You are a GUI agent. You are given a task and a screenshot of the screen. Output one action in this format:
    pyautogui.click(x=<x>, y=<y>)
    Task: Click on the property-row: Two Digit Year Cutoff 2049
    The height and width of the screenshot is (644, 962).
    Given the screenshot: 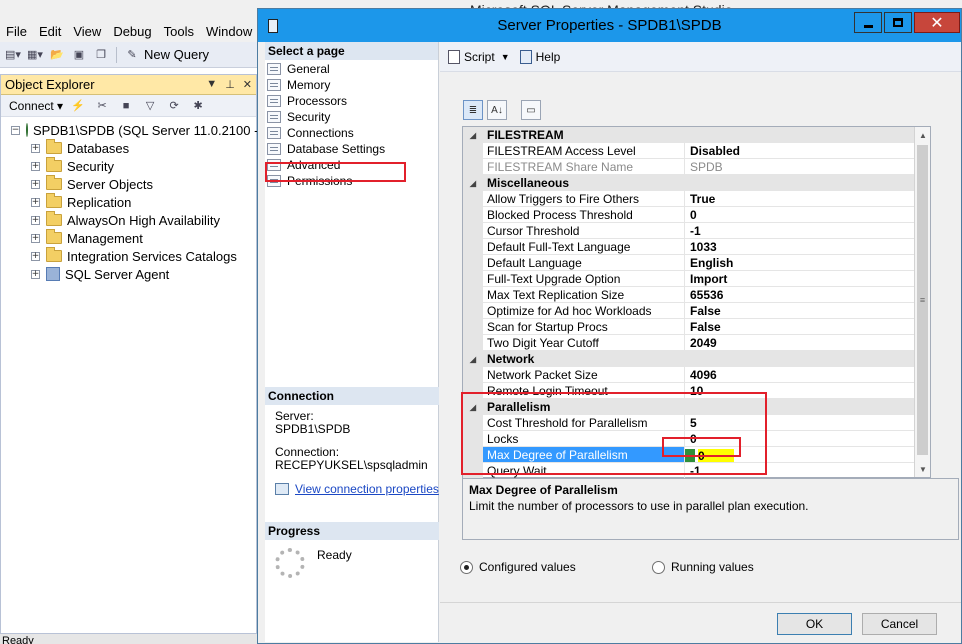 What is the action you would take?
    pyautogui.click(x=696, y=343)
    